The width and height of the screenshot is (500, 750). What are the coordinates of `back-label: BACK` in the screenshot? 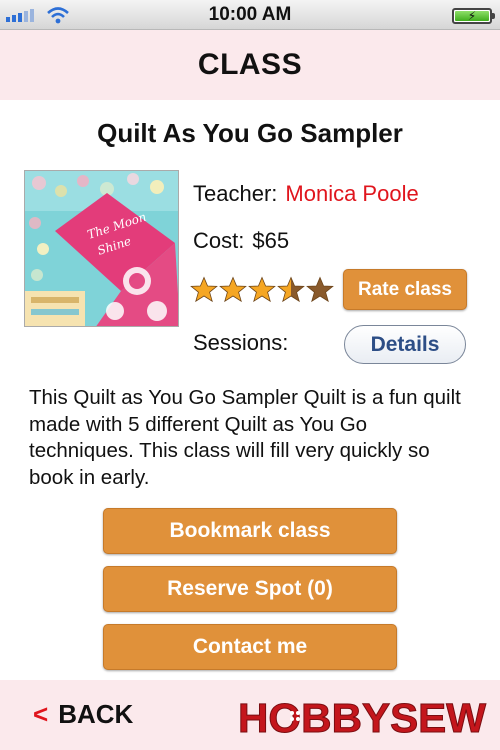 It's located at (96, 714).